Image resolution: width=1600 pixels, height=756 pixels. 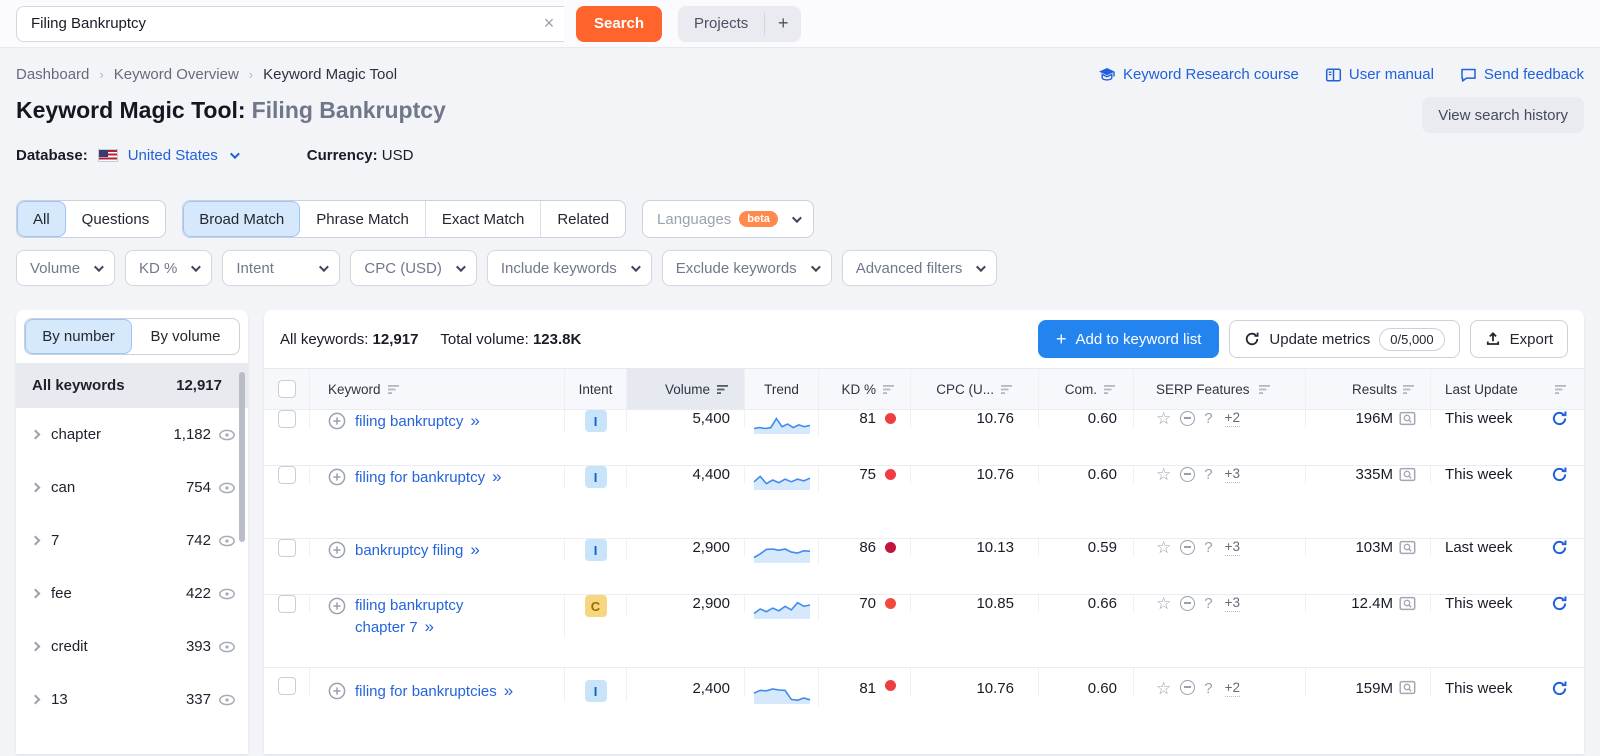 What do you see at coordinates (1220, 389) in the screenshot?
I see `column-header-serp-features: SERP Features` at bounding box center [1220, 389].